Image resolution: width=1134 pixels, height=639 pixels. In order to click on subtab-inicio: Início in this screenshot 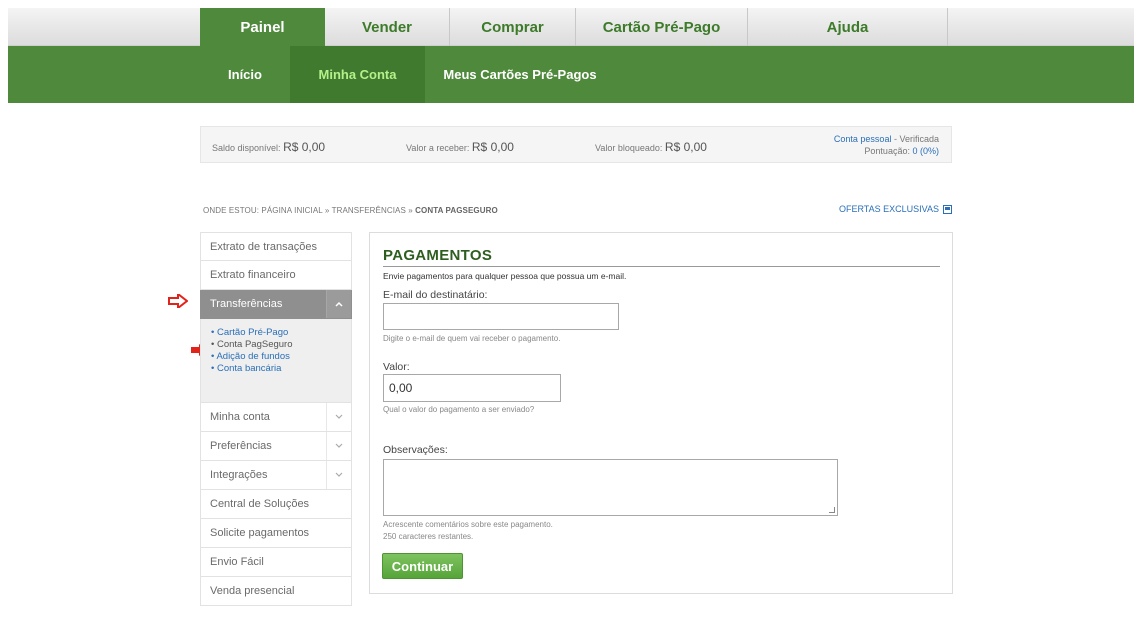, I will do `click(245, 74)`.